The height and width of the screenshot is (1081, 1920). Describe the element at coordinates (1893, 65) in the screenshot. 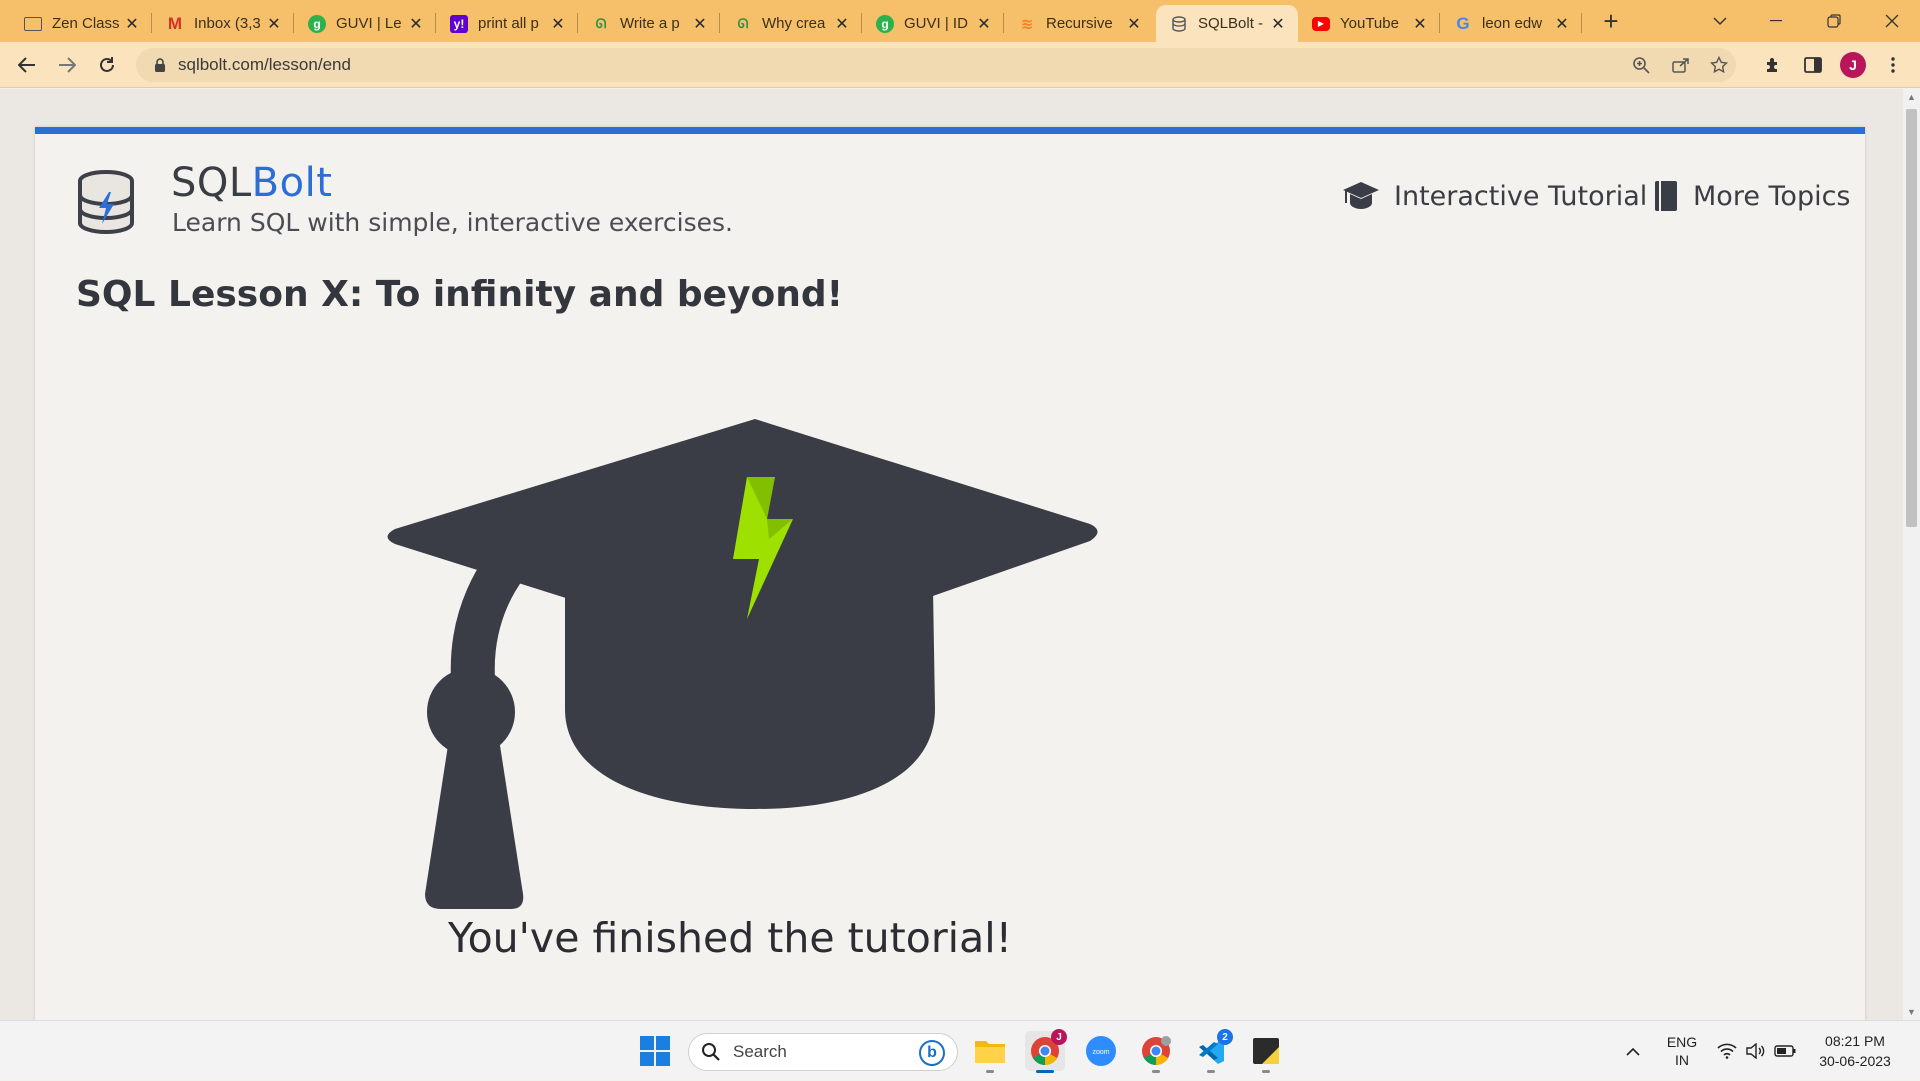

I see `menu-kebab-icon` at that location.